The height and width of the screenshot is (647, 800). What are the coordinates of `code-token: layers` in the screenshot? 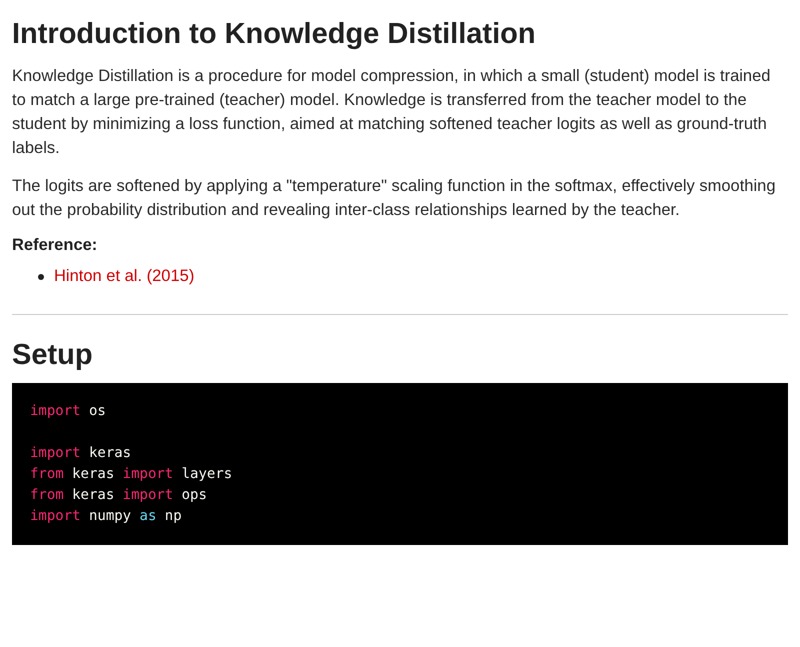 It's located at (207, 474).